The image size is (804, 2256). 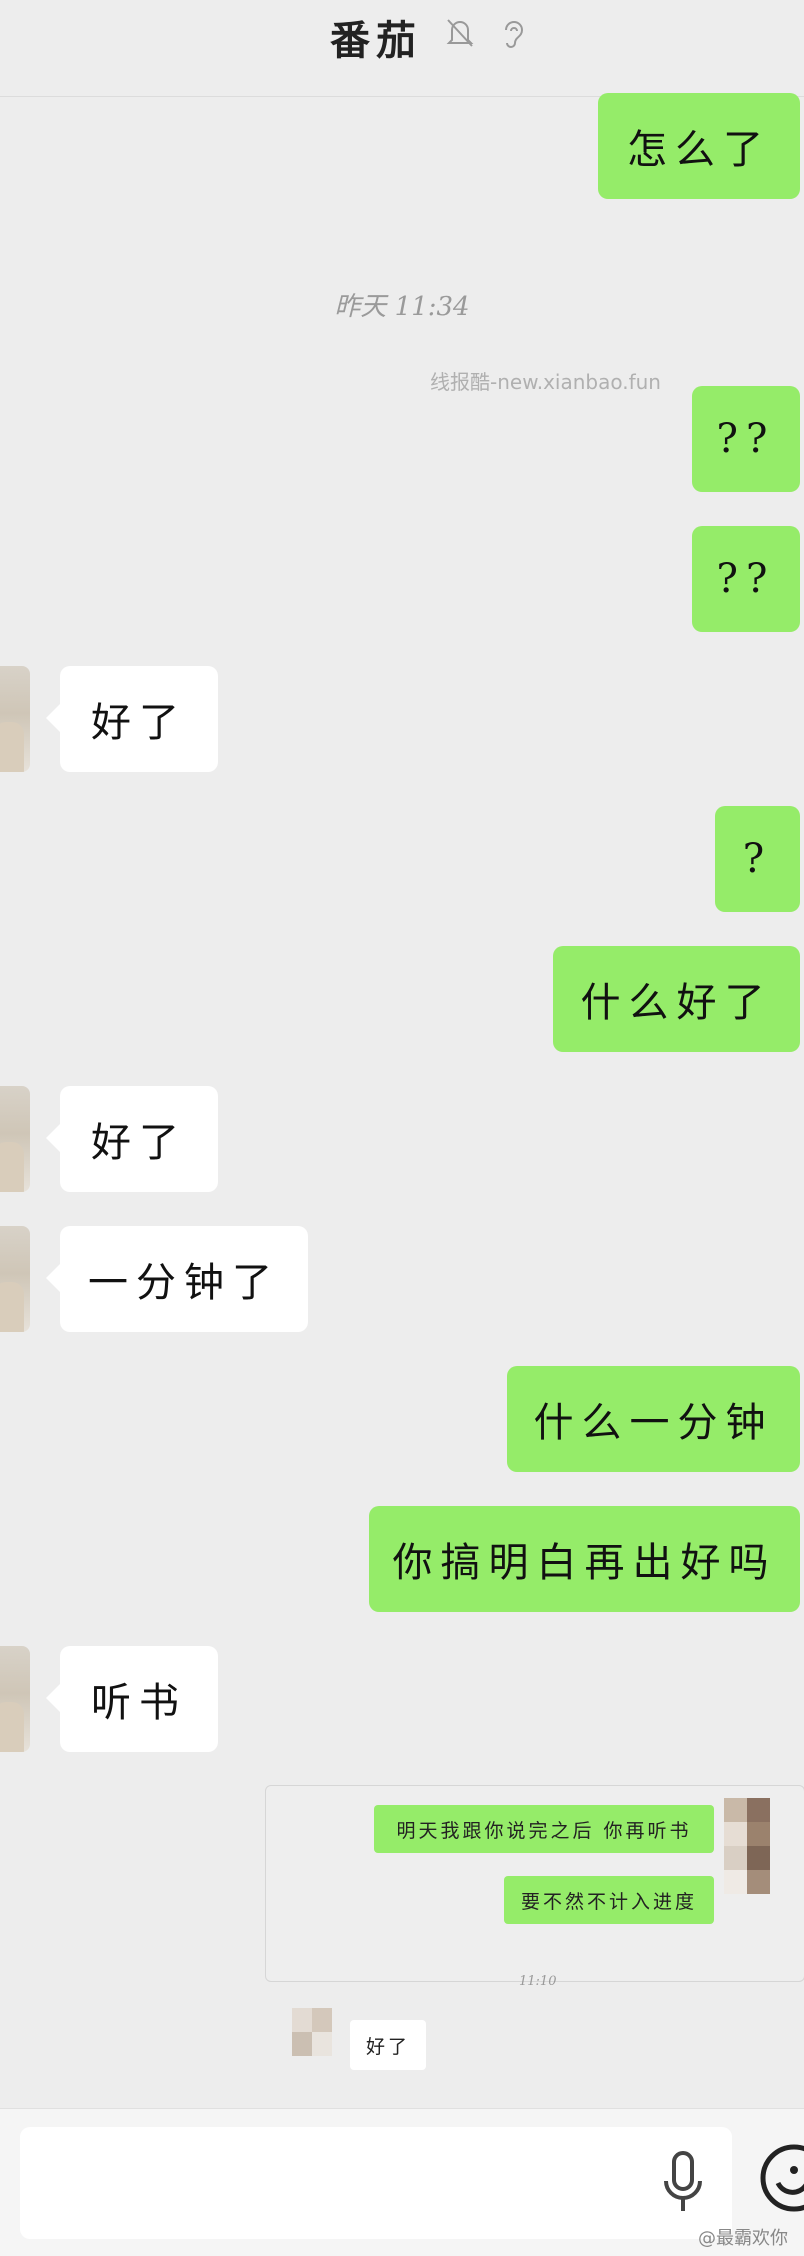 What do you see at coordinates (699, 146) in the screenshot?
I see `message-bubble-outgoing: 怎么了` at bounding box center [699, 146].